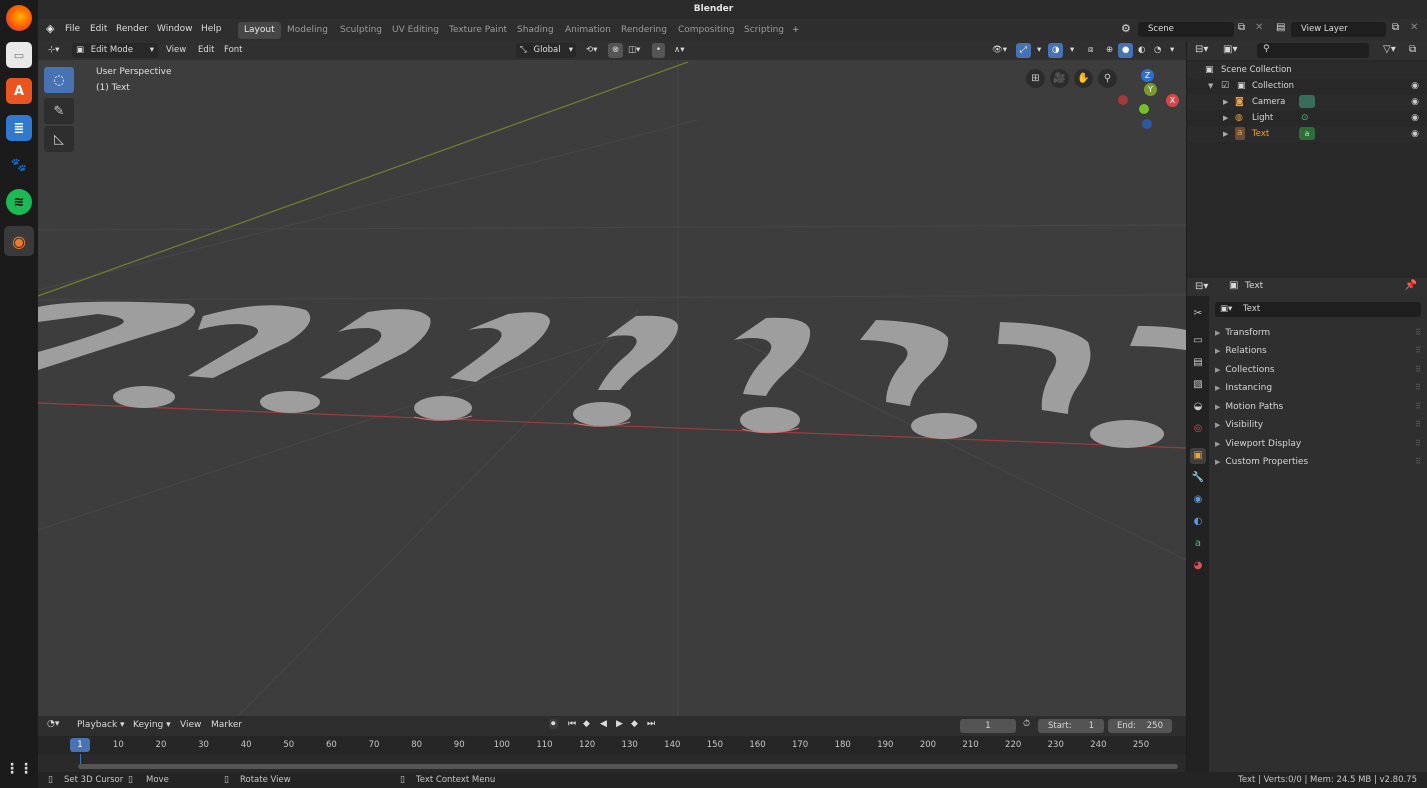 This screenshot has width=1427, height=788. What do you see at coordinates (672, 745) in the screenshot?
I see `ruler-tick-label: 140` at bounding box center [672, 745].